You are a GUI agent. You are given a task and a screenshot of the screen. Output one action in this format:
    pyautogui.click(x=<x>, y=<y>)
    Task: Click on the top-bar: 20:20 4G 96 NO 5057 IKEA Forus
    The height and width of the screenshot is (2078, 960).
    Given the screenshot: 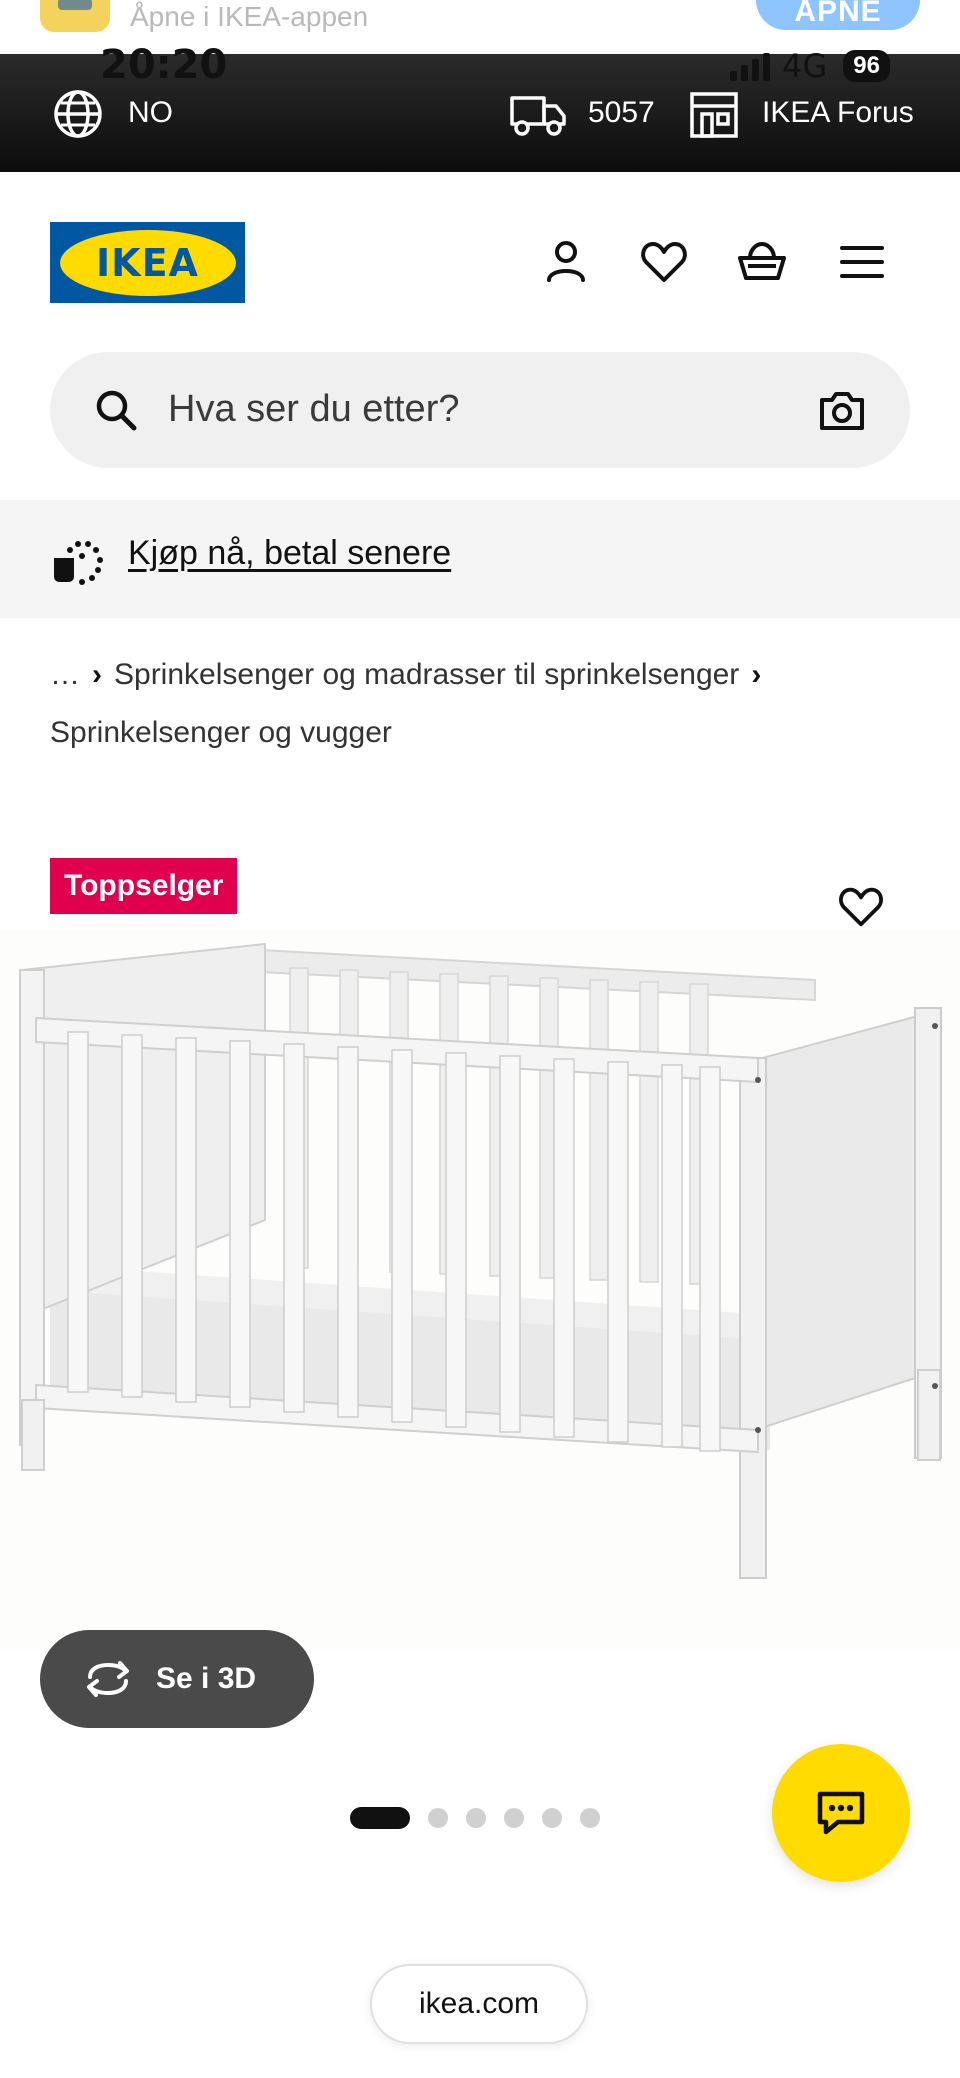 What is the action you would take?
    pyautogui.click(x=480, y=107)
    